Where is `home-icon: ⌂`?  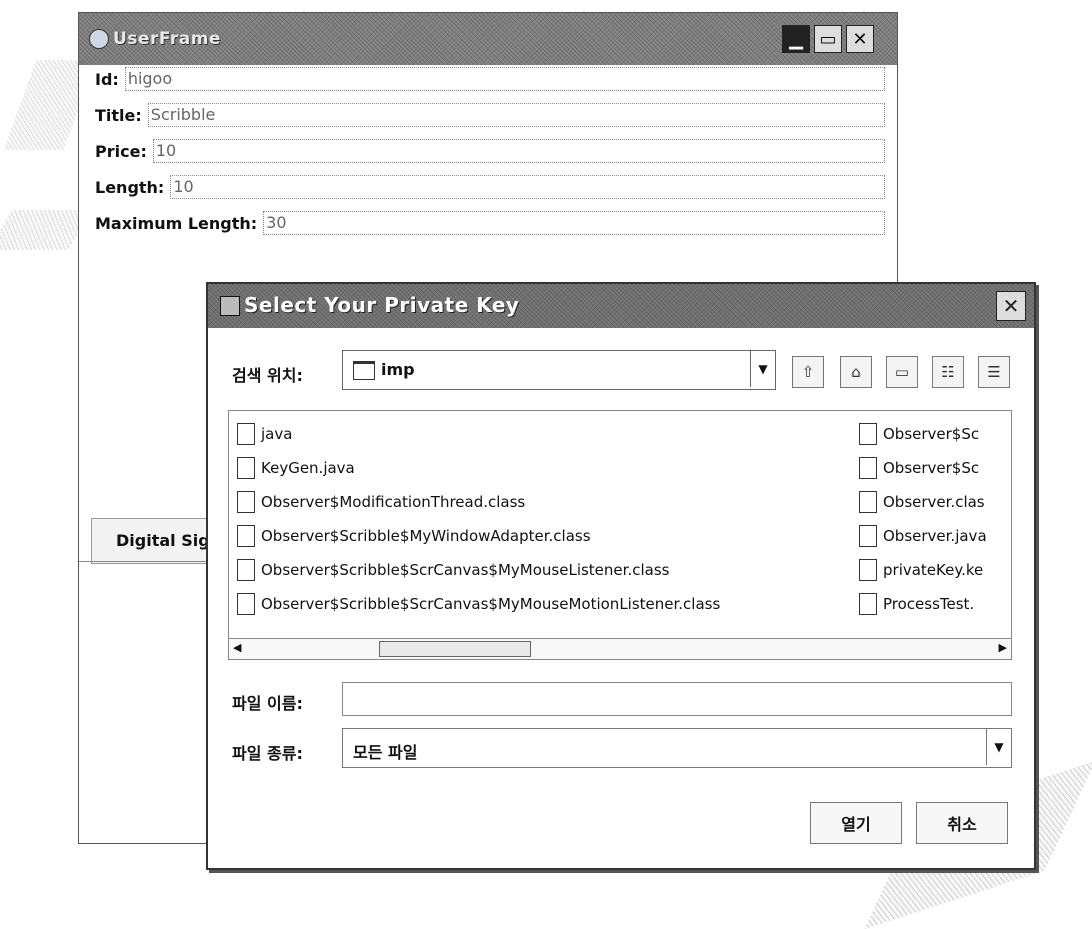
home-icon: ⌂ is located at coordinates (856, 372).